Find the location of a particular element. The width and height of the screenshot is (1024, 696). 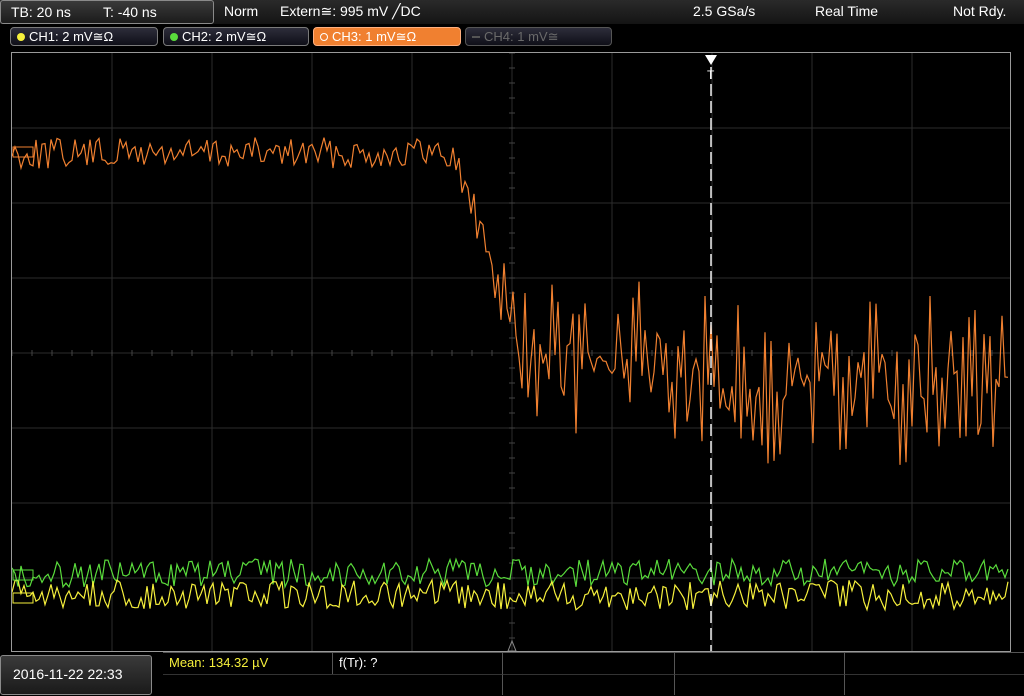

mean-readout: Mean: 134.32 µV is located at coordinates (219, 662).